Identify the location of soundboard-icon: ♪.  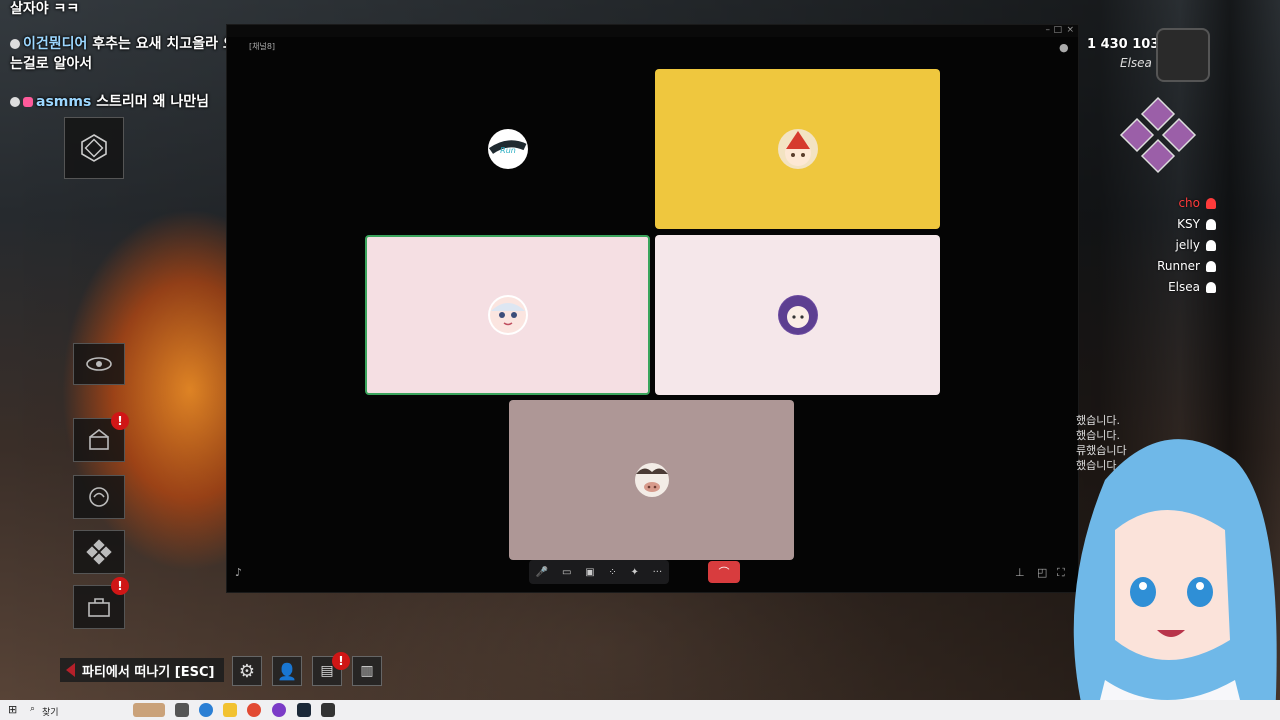
(238, 572).